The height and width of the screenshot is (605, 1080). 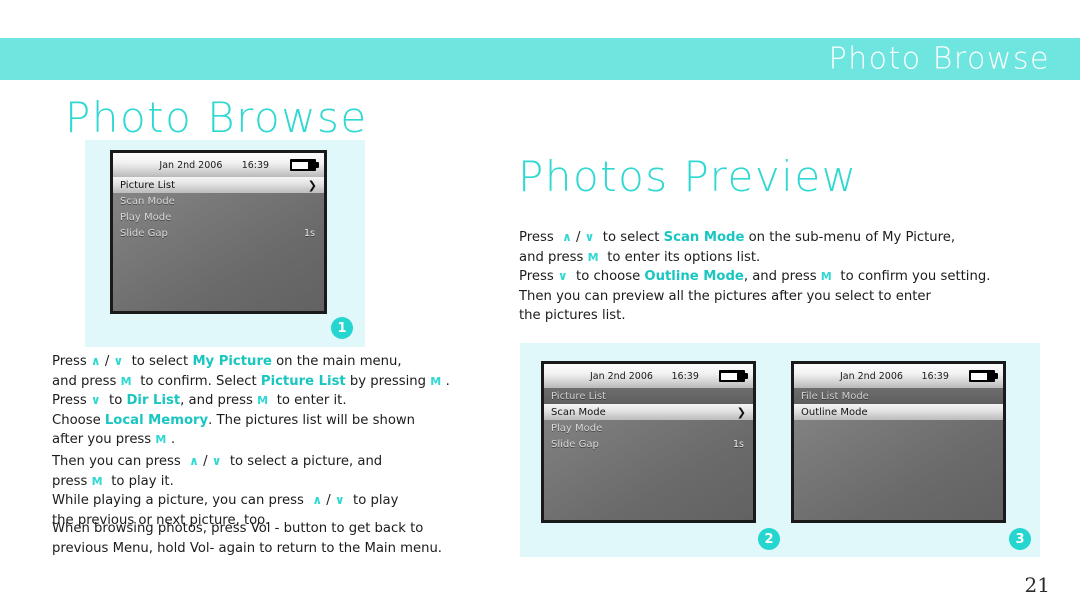 I want to click on menu-item: Scan Mode, so click(x=218, y=201).